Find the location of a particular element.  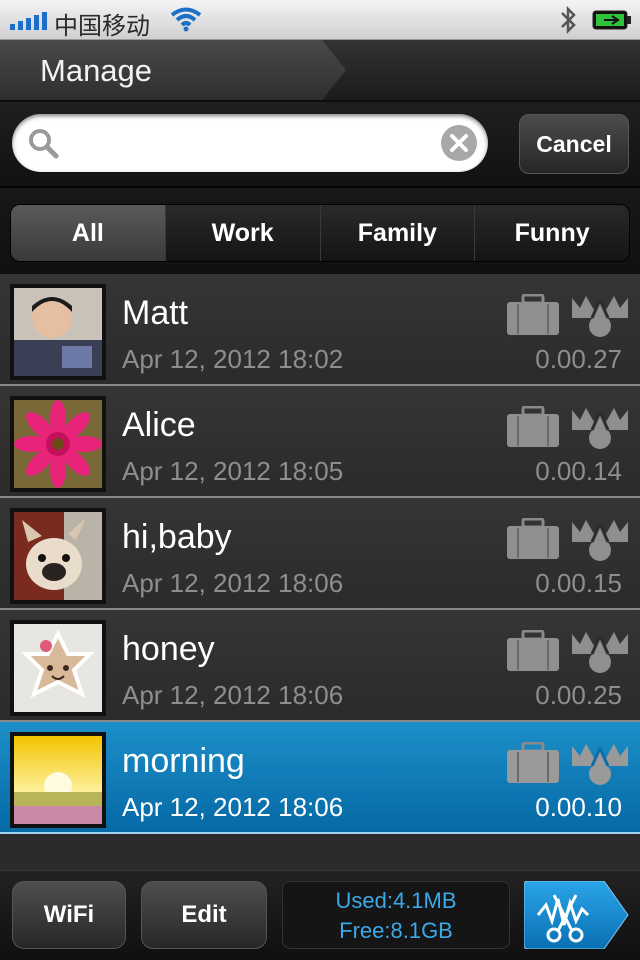

recording-date: Apr 12, 2012 18:05 is located at coordinates (233, 471).